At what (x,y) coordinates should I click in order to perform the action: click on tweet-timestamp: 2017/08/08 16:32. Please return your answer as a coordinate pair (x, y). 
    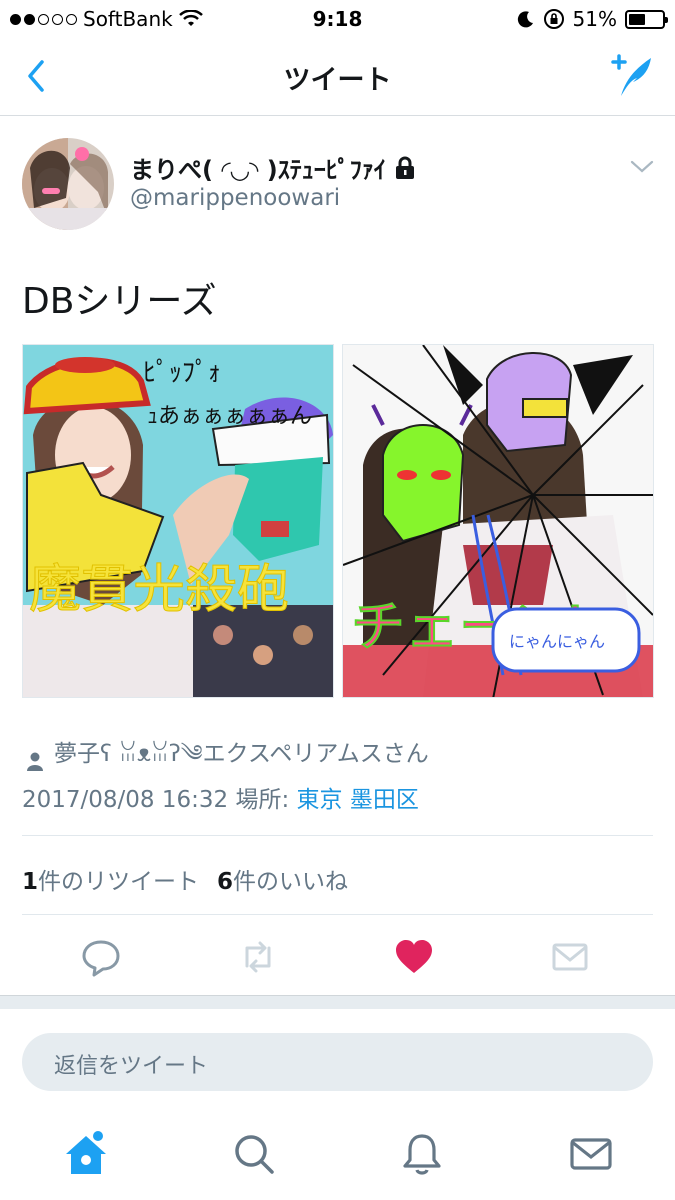
    Looking at the image, I should click on (125, 800).